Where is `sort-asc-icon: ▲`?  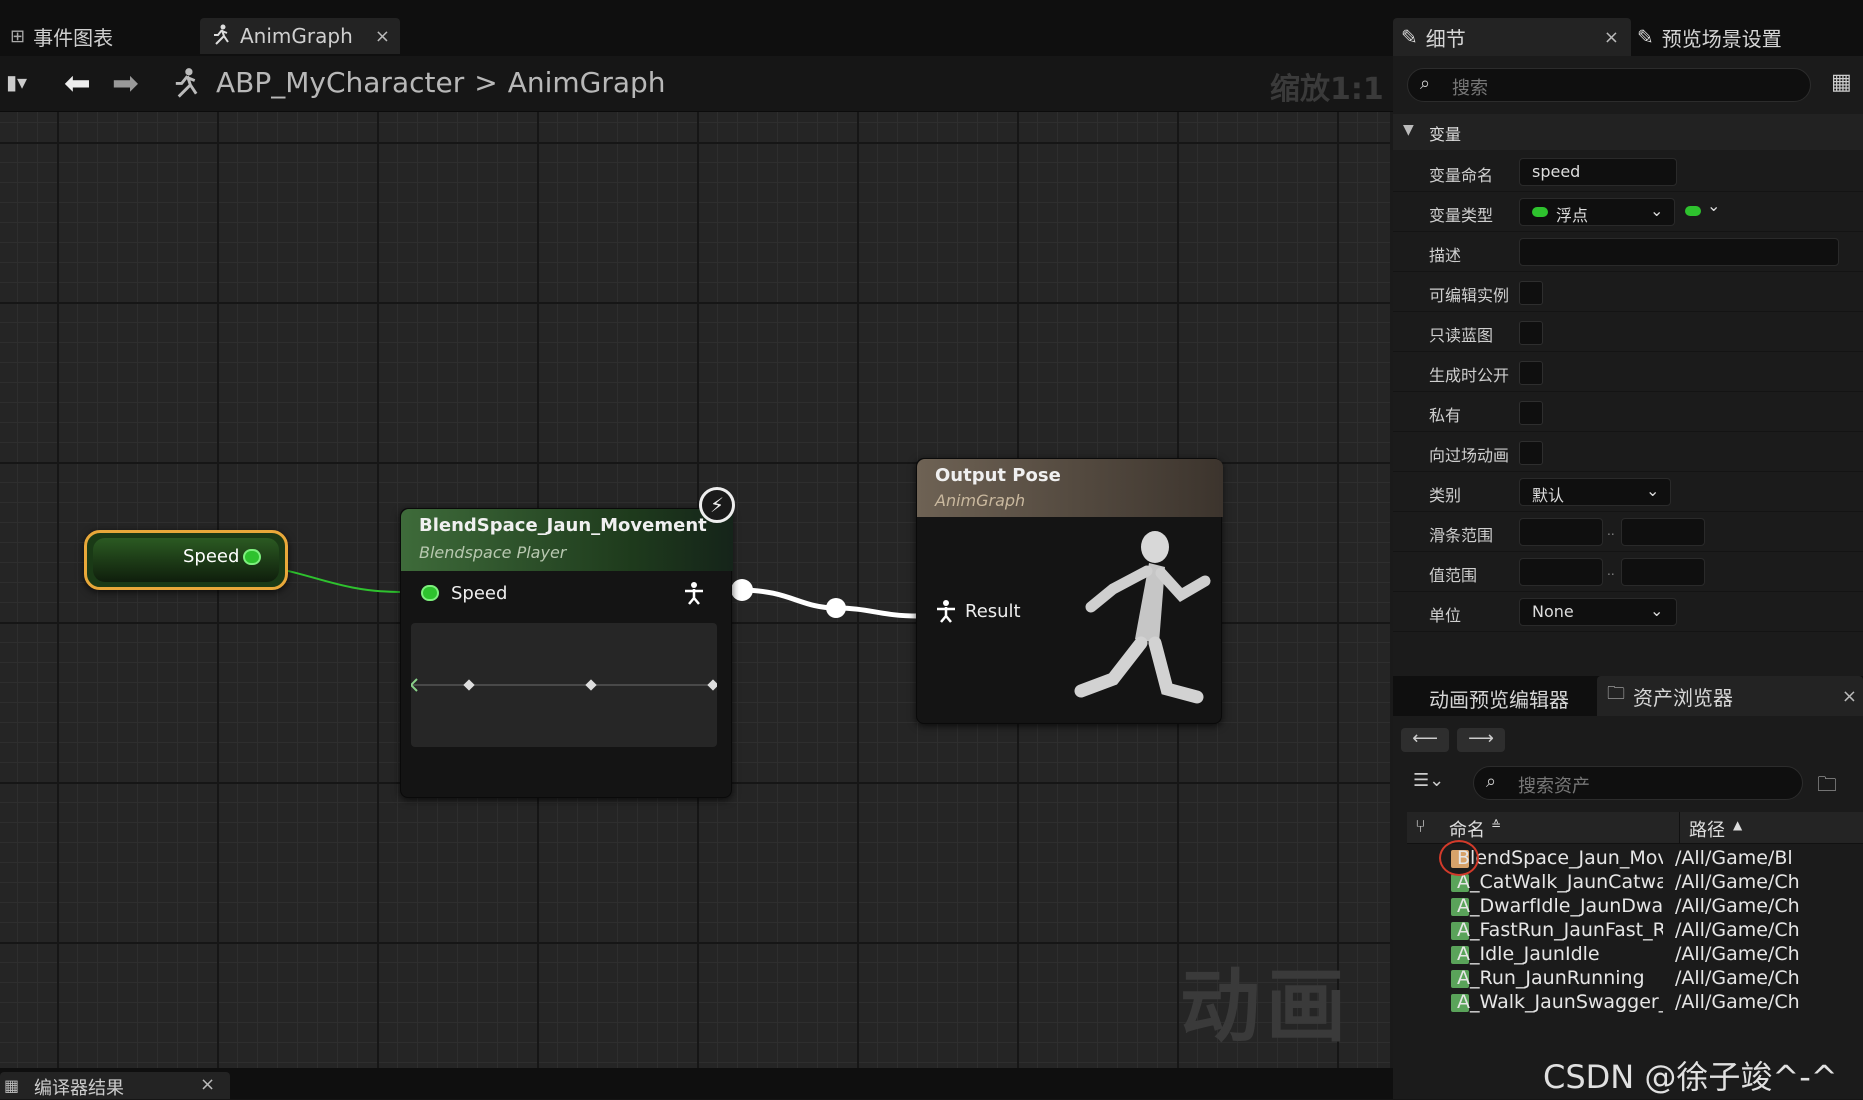
sort-asc-icon: ▲ is located at coordinates (1738, 825).